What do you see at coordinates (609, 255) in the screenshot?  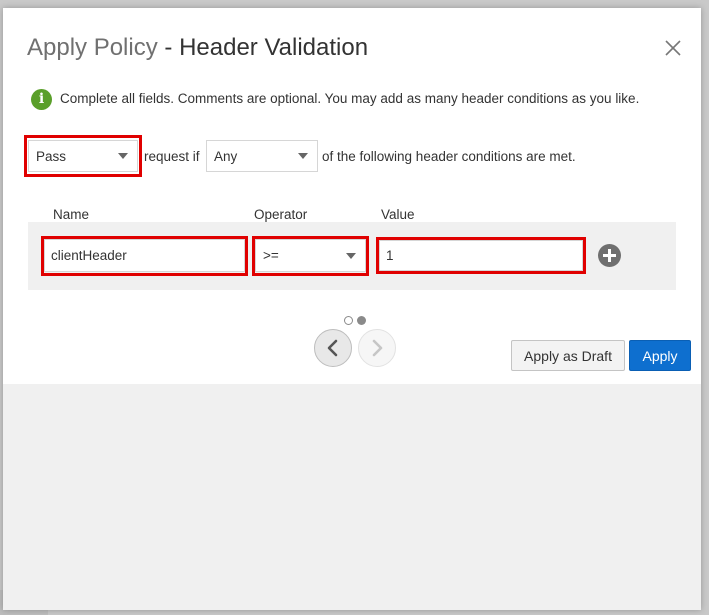 I see `plus-circle-icon` at bounding box center [609, 255].